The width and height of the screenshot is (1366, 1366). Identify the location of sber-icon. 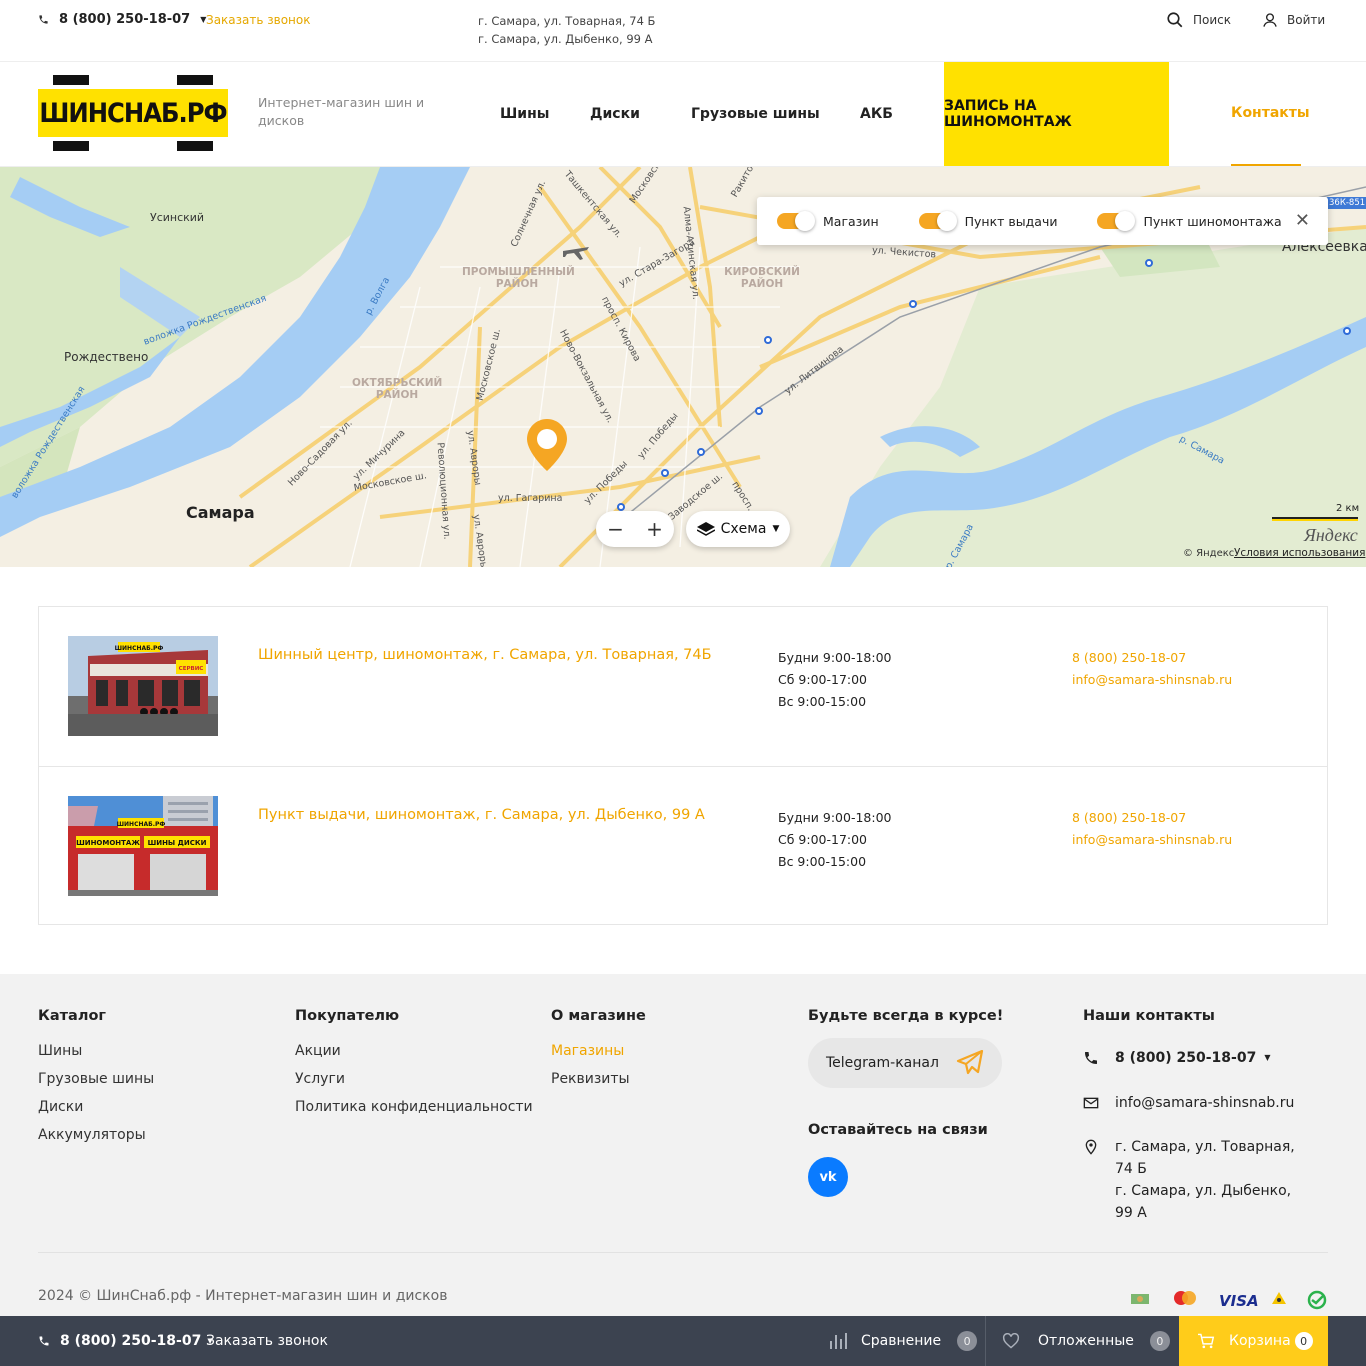
(1317, 1301).